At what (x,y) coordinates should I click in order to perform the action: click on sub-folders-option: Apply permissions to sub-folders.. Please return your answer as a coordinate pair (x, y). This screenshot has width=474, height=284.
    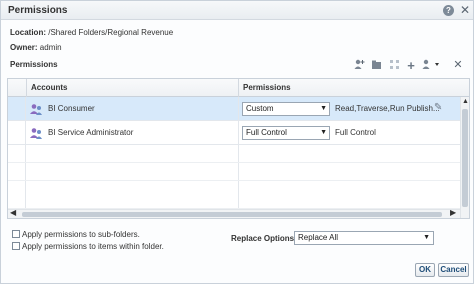
    Looking at the image, I should click on (76, 234).